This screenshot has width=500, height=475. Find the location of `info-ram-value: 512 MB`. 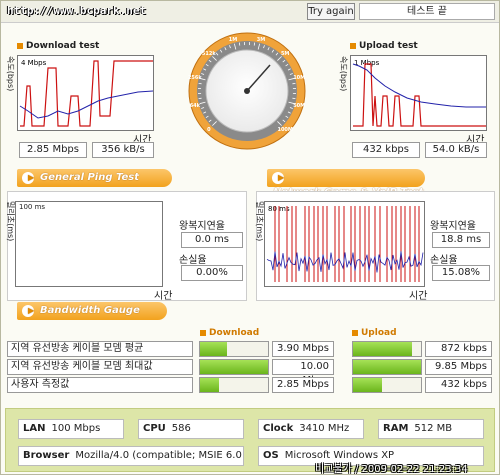

info-ram-value: 512 MB is located at coordinates (433, 428).